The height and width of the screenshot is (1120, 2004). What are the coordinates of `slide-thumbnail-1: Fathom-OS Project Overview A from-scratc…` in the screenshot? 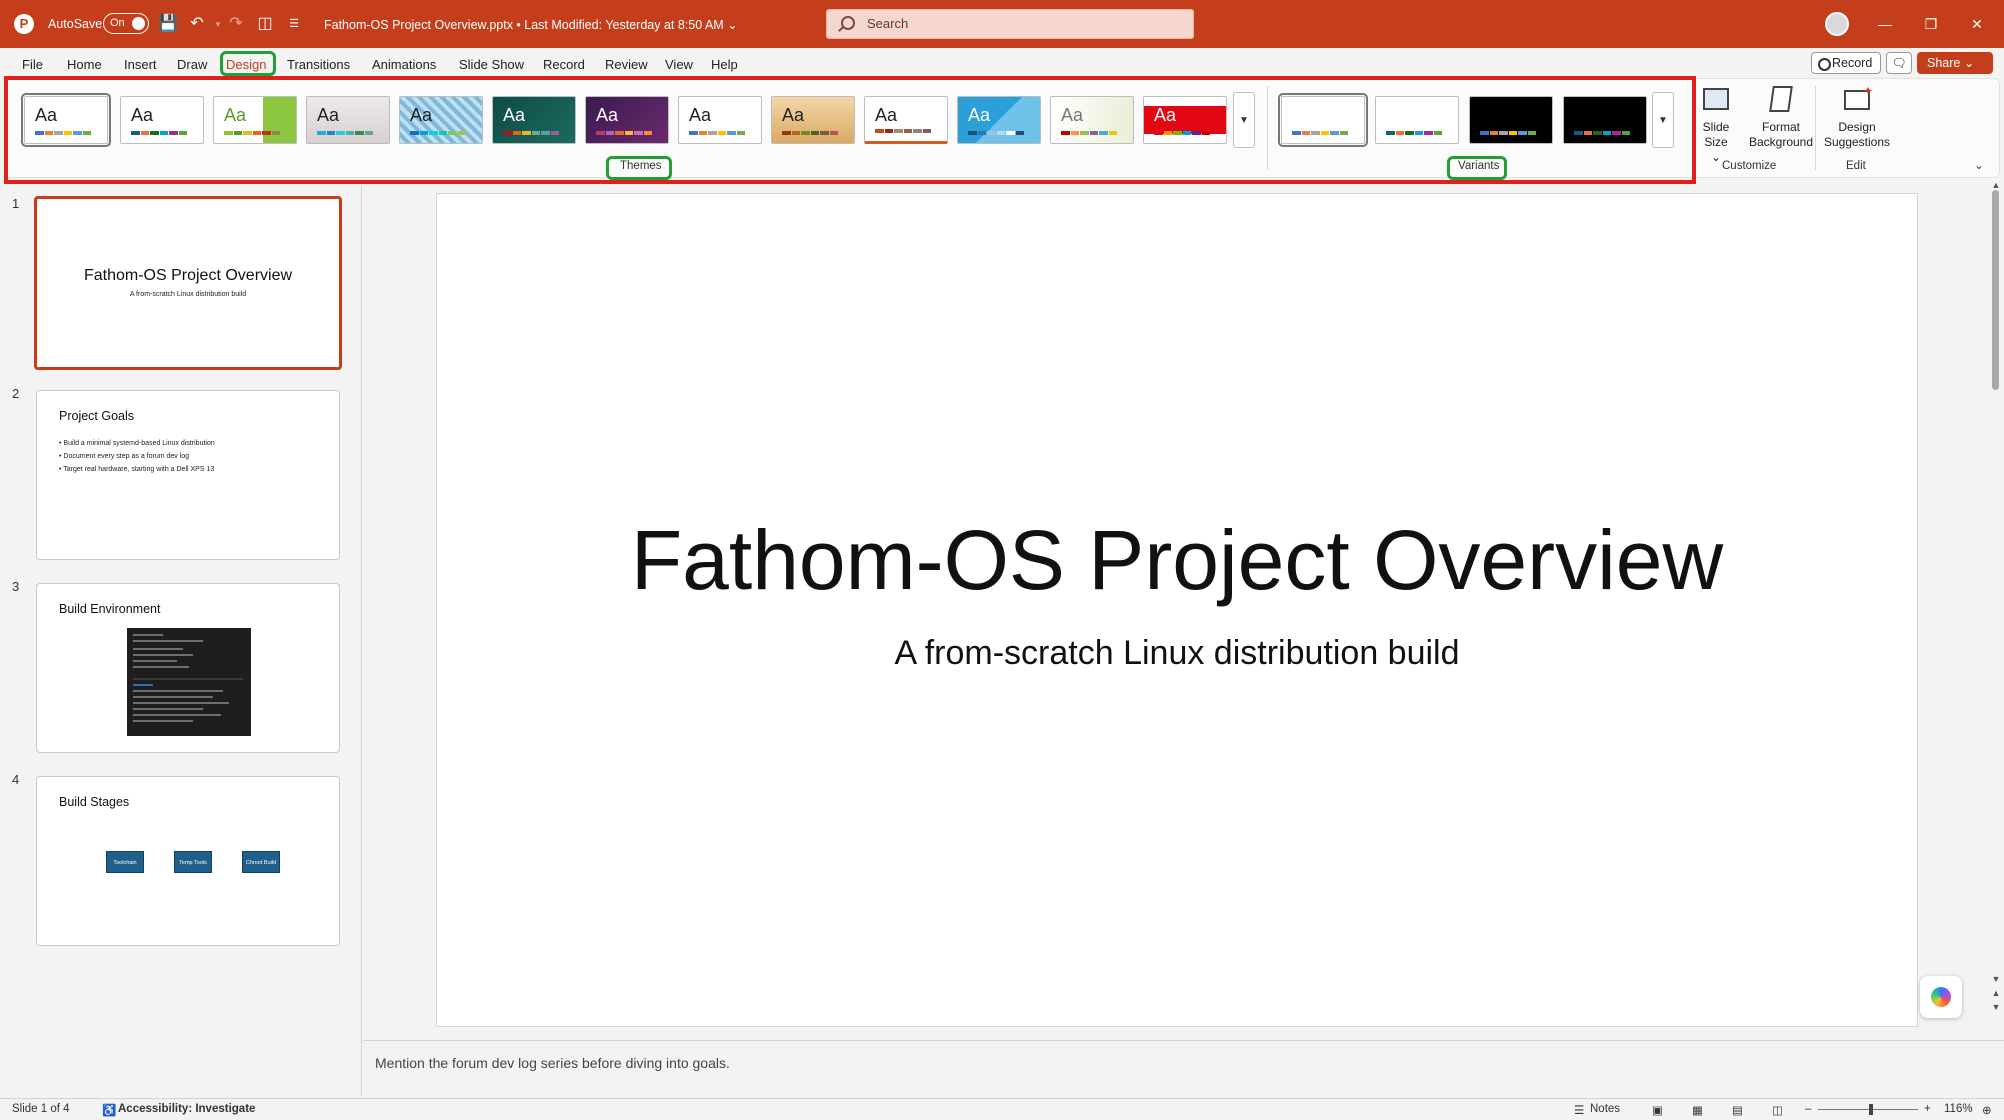 It's located at (188, 283).